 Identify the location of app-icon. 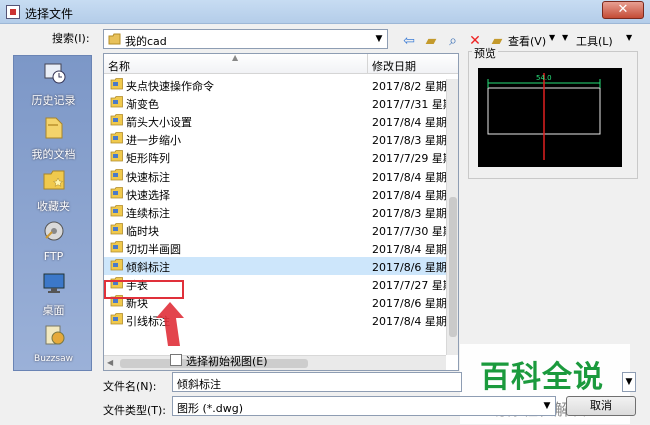
(13, 12).